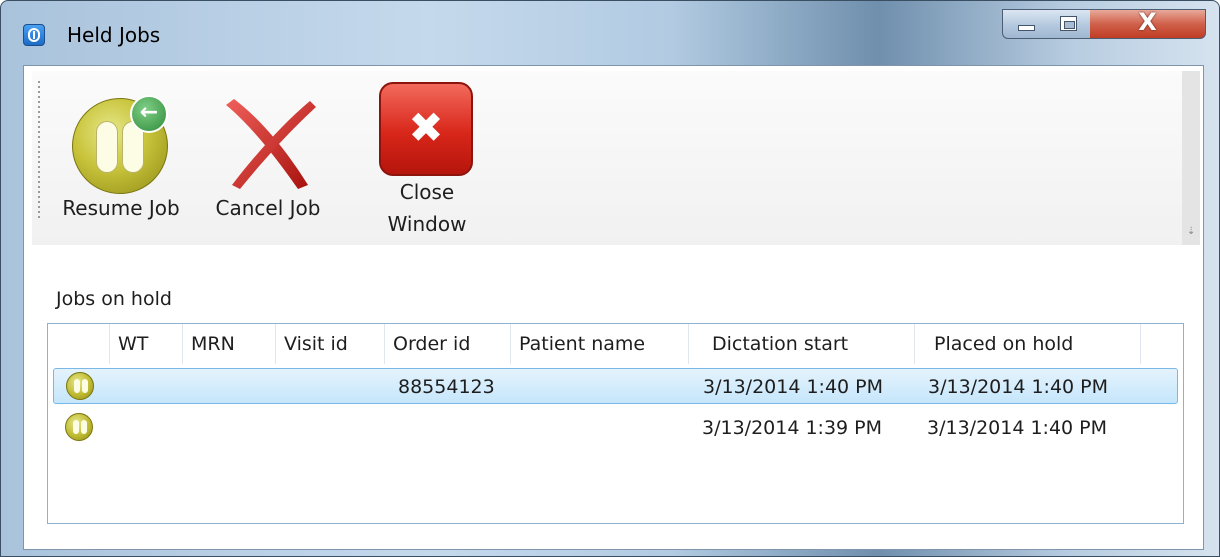 Image resolution: width=1220 pixels, height=557 pixels. Describe the element at coordinates (120, 144) in the screenshot. I see `resume-job-icon` at that location.